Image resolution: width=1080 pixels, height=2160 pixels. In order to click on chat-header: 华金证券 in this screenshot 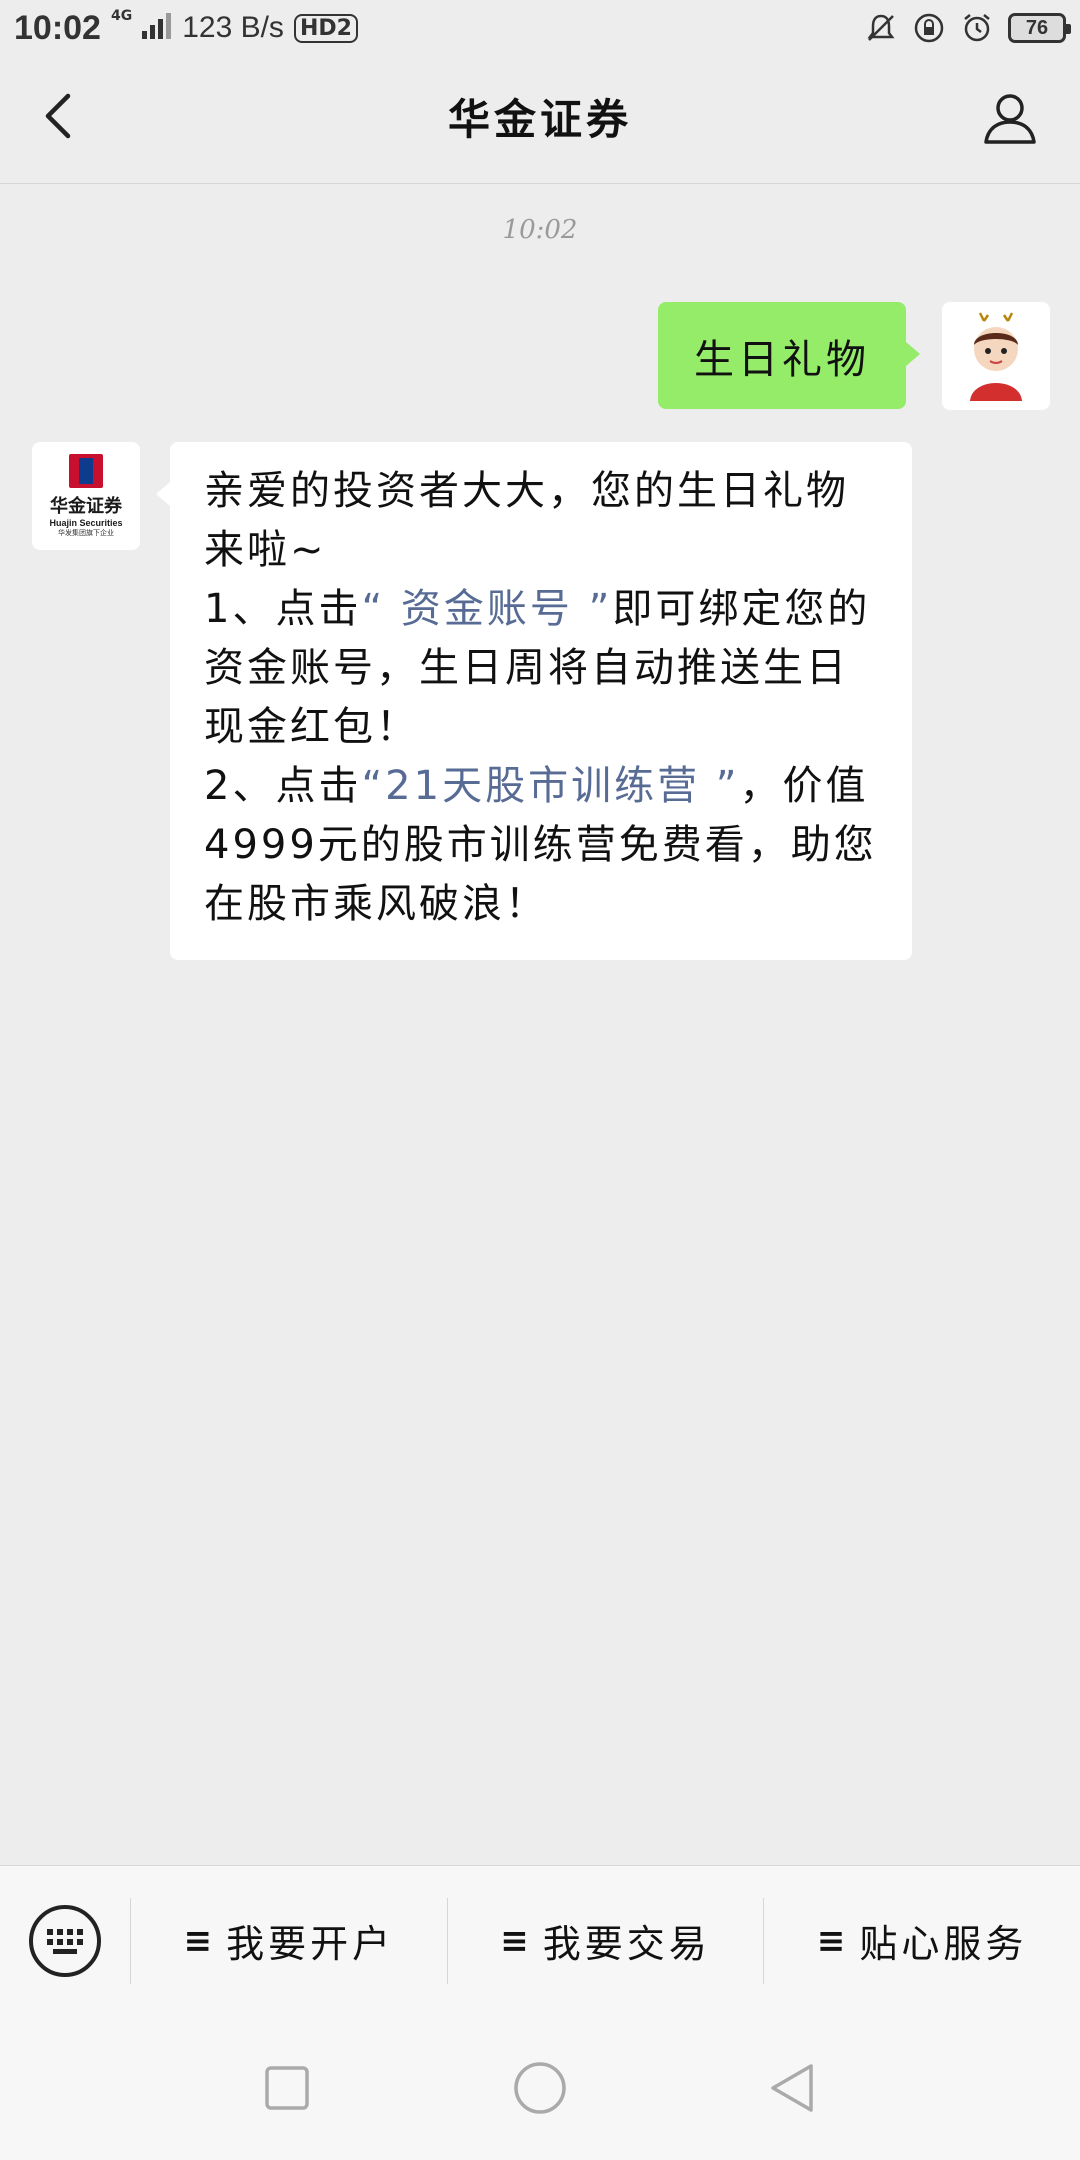, I will do `click(540, 120)`.